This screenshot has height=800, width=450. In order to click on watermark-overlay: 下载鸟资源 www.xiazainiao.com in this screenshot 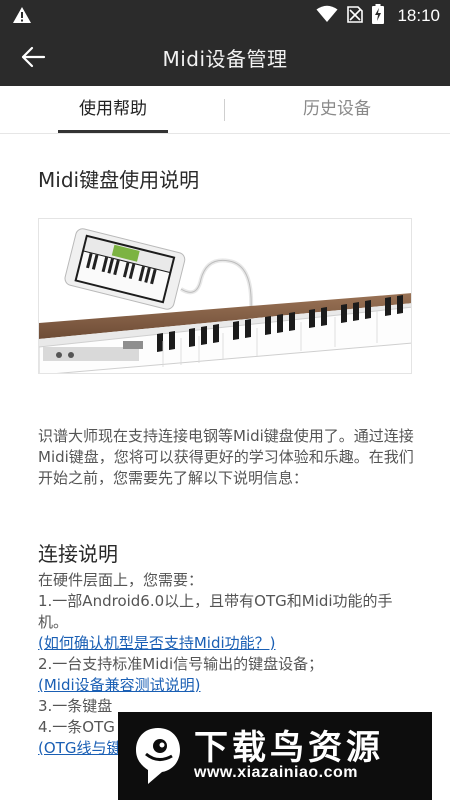, I will do `click(275, 756)`.